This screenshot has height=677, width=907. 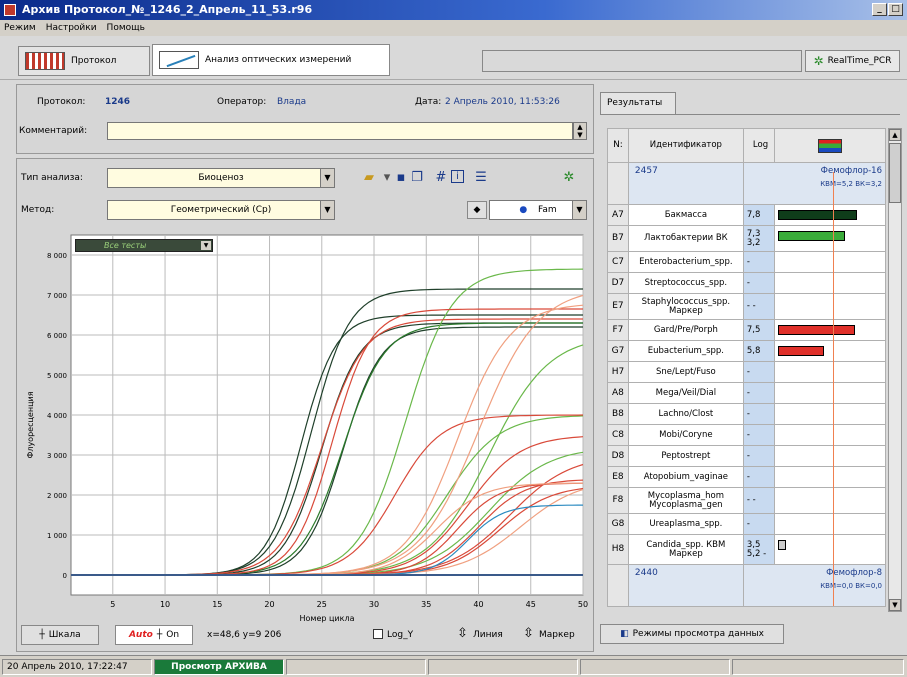 What do you see at coordinates (895, 370) in the screenshot?
I see `results-scrollbar: ▲ ▼` at bounding box center [895, 370].